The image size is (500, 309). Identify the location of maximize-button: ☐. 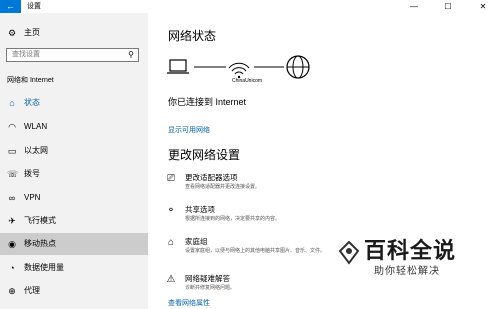
(448, 6).